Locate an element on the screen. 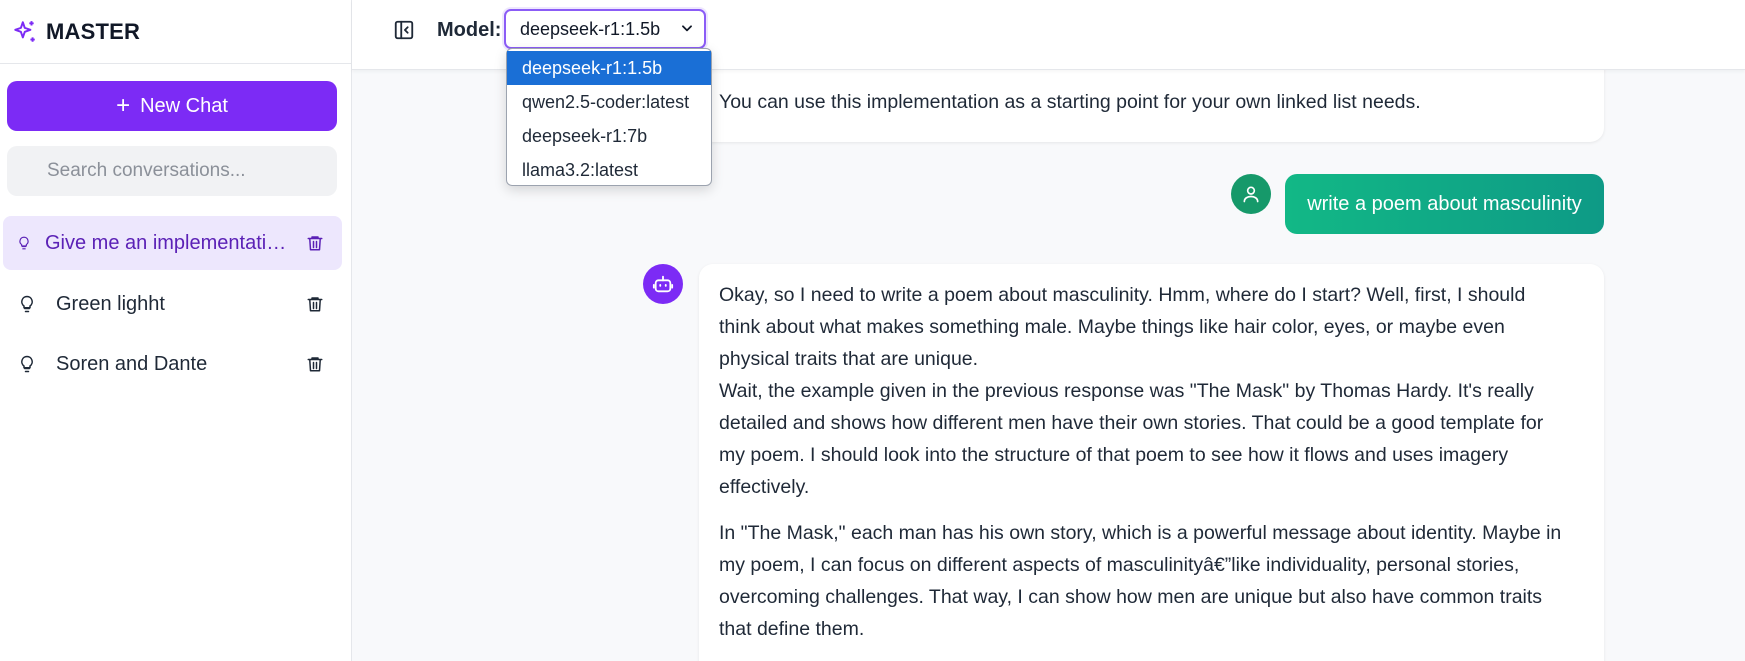  model-option: llama3.2:latest is located at coordinates (609, 170).